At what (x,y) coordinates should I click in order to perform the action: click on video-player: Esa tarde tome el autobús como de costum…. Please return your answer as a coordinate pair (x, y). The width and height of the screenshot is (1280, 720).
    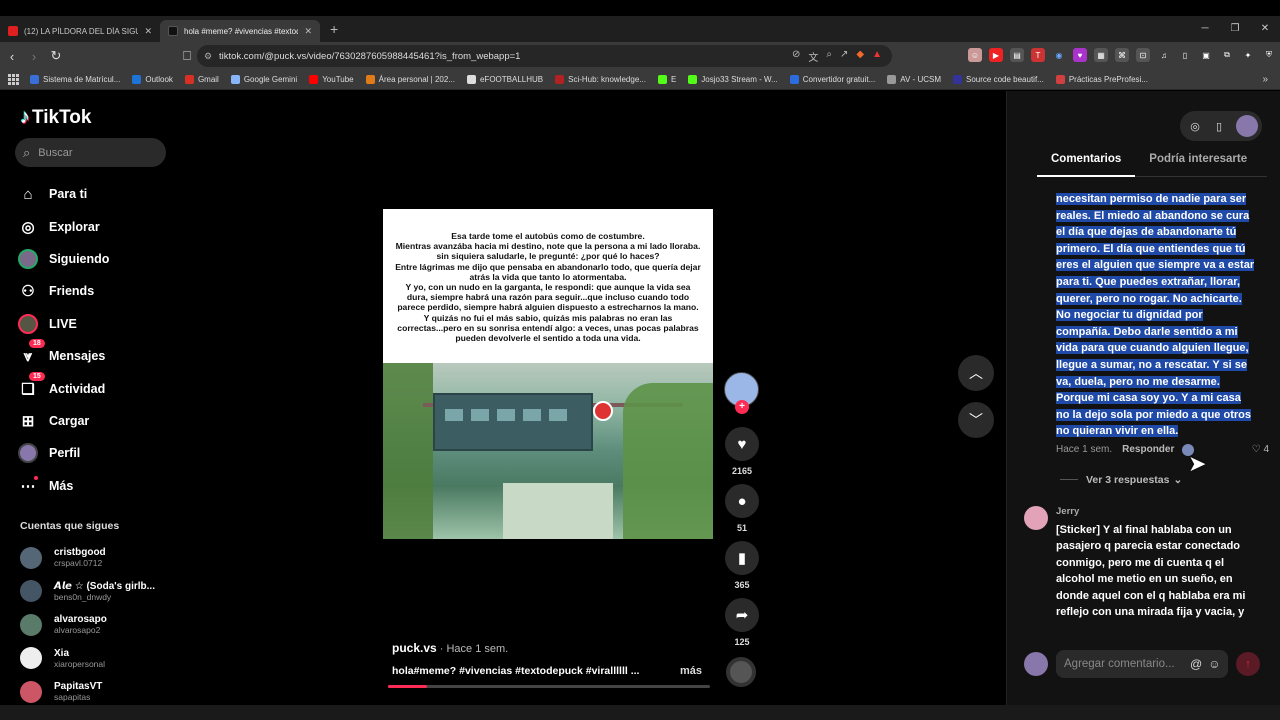
    Looking at the image, I should click on (548, 374).